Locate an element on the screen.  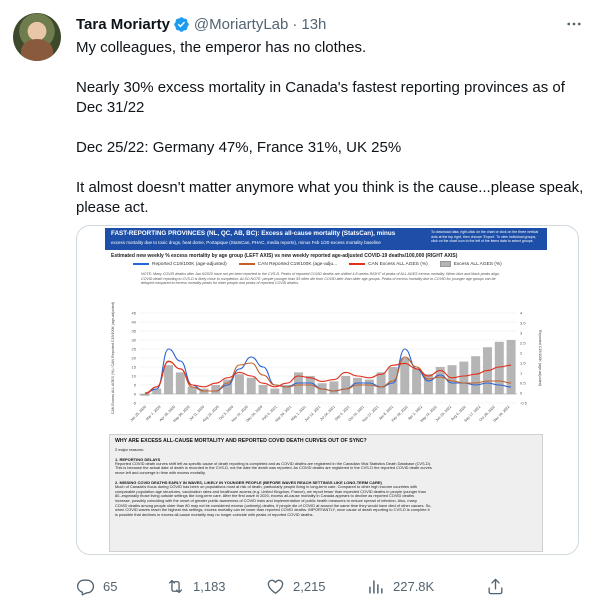
views-count: 227.8K is located at coordinates (414, 586).